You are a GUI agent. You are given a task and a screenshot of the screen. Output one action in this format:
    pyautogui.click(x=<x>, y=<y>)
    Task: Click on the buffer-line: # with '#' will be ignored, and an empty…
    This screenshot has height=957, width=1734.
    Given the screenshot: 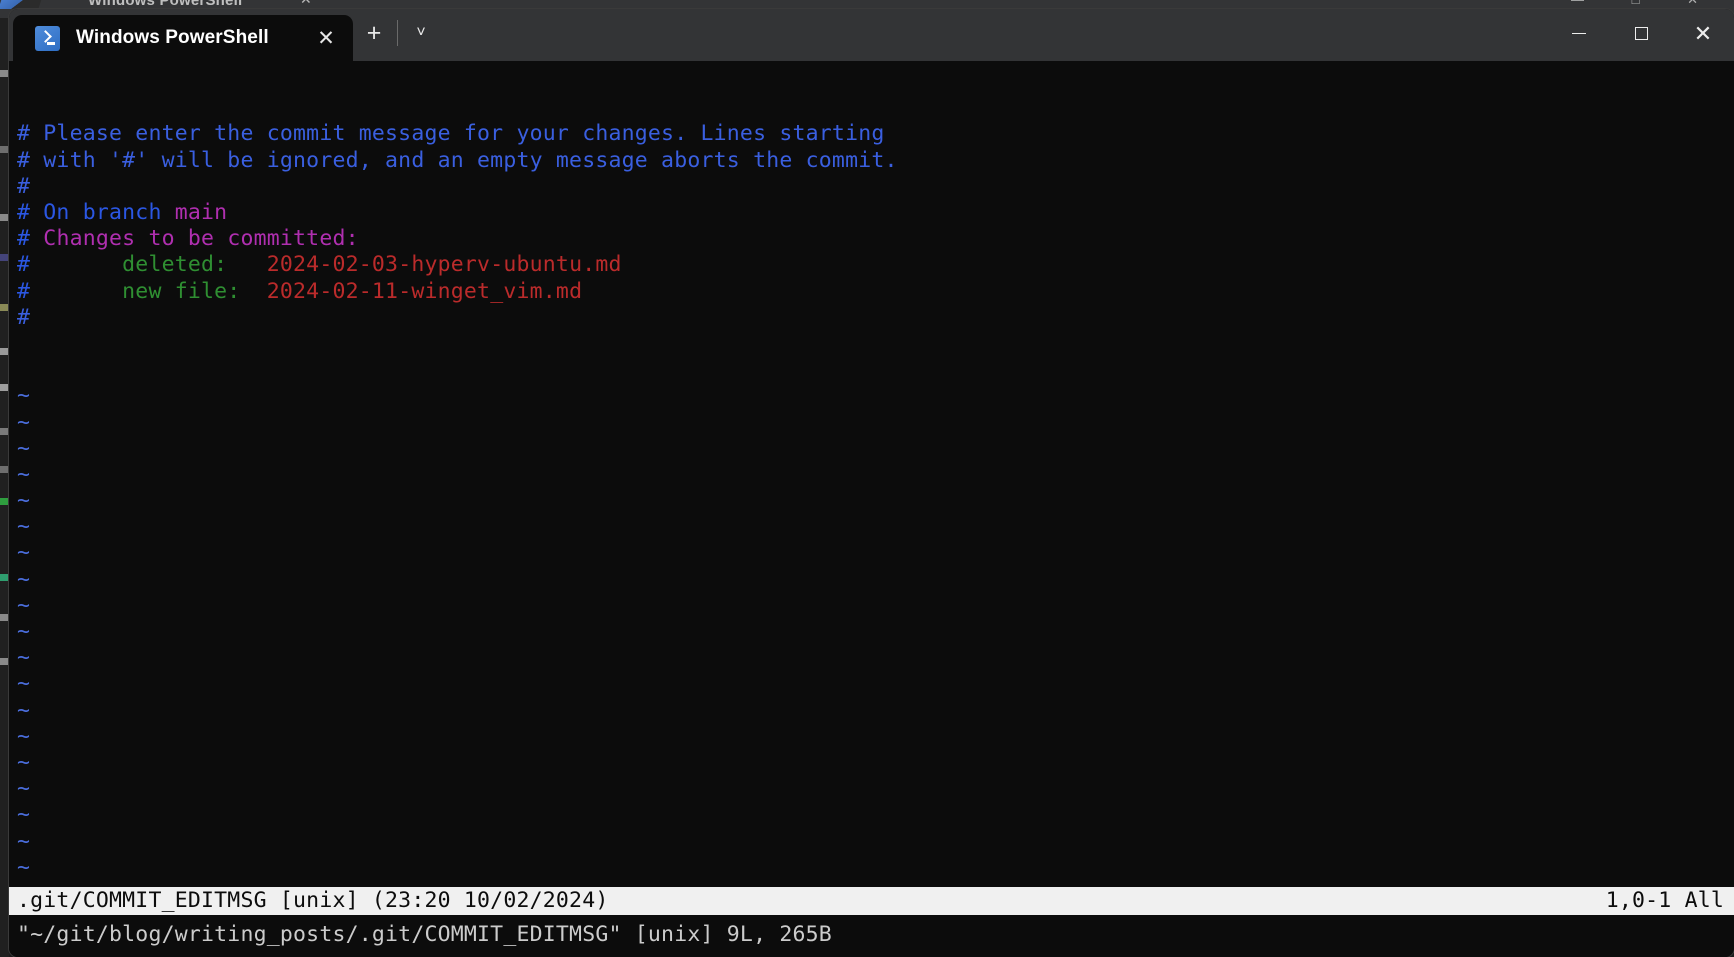 What is the action you would take?
    pyautogui.click(x=875, y=161)
    